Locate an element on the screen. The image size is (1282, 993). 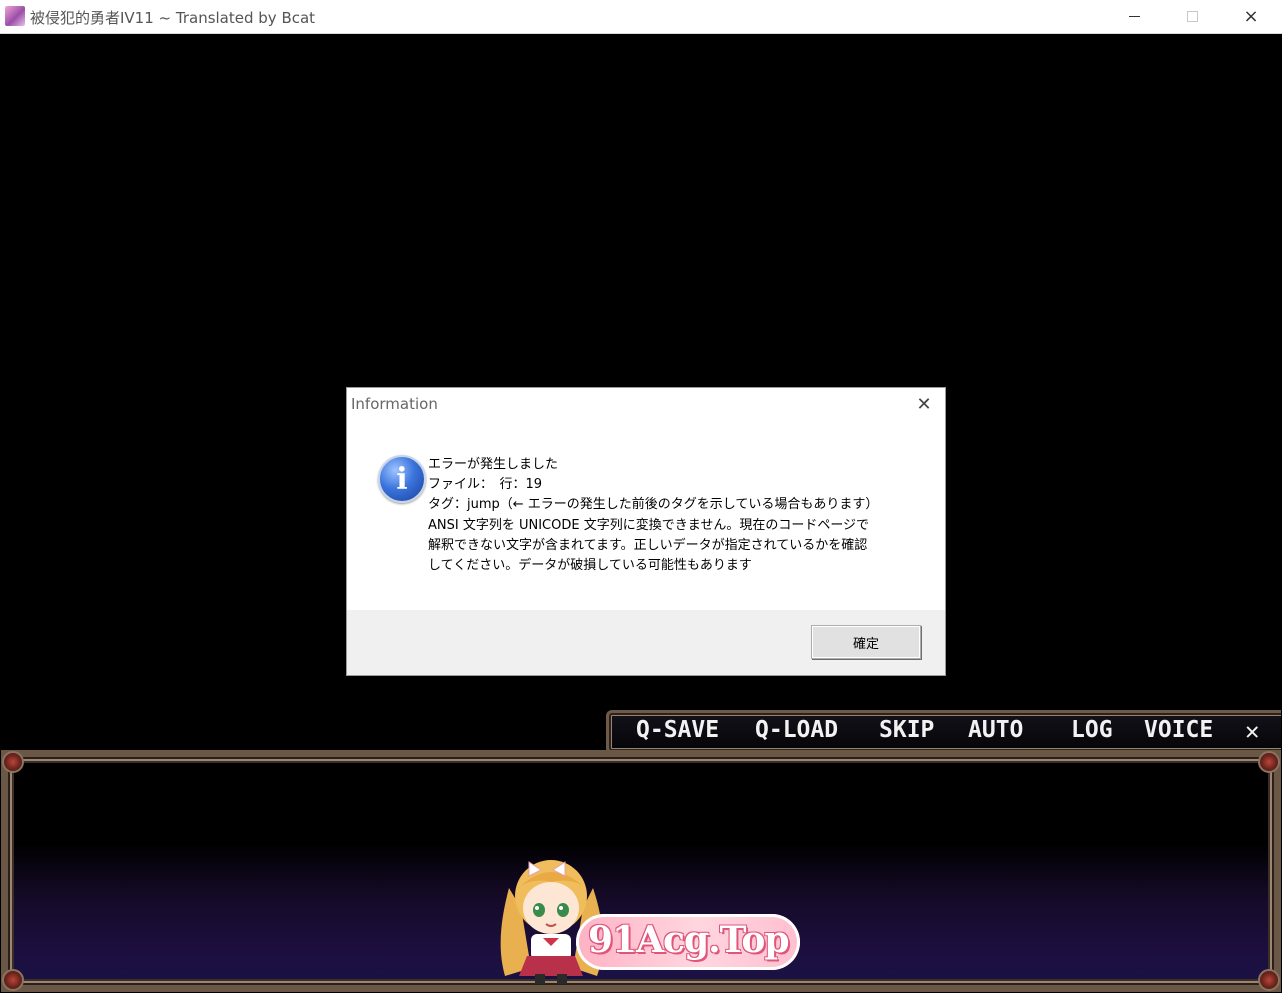
watermark-text: 91Acg.Top is located at coordinates (688, 940).